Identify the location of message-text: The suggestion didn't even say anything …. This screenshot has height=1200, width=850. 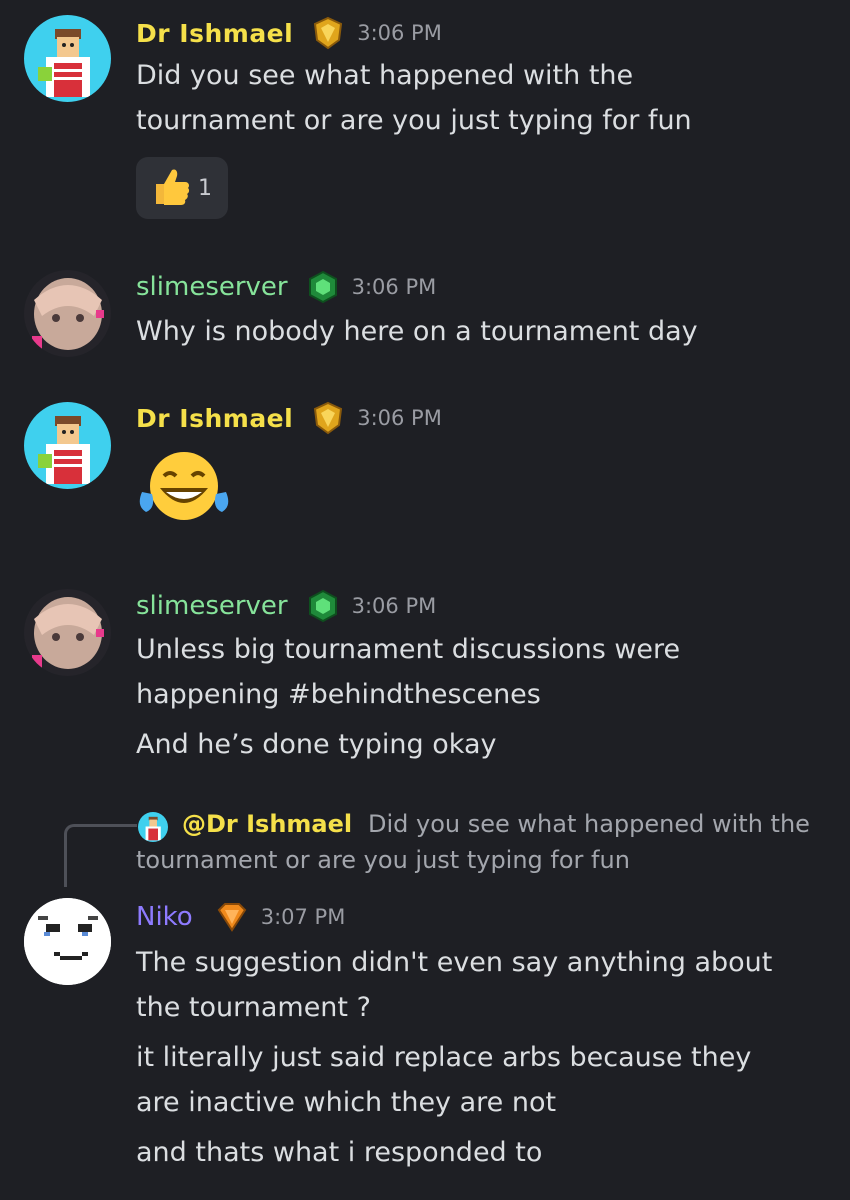
(454, 962).